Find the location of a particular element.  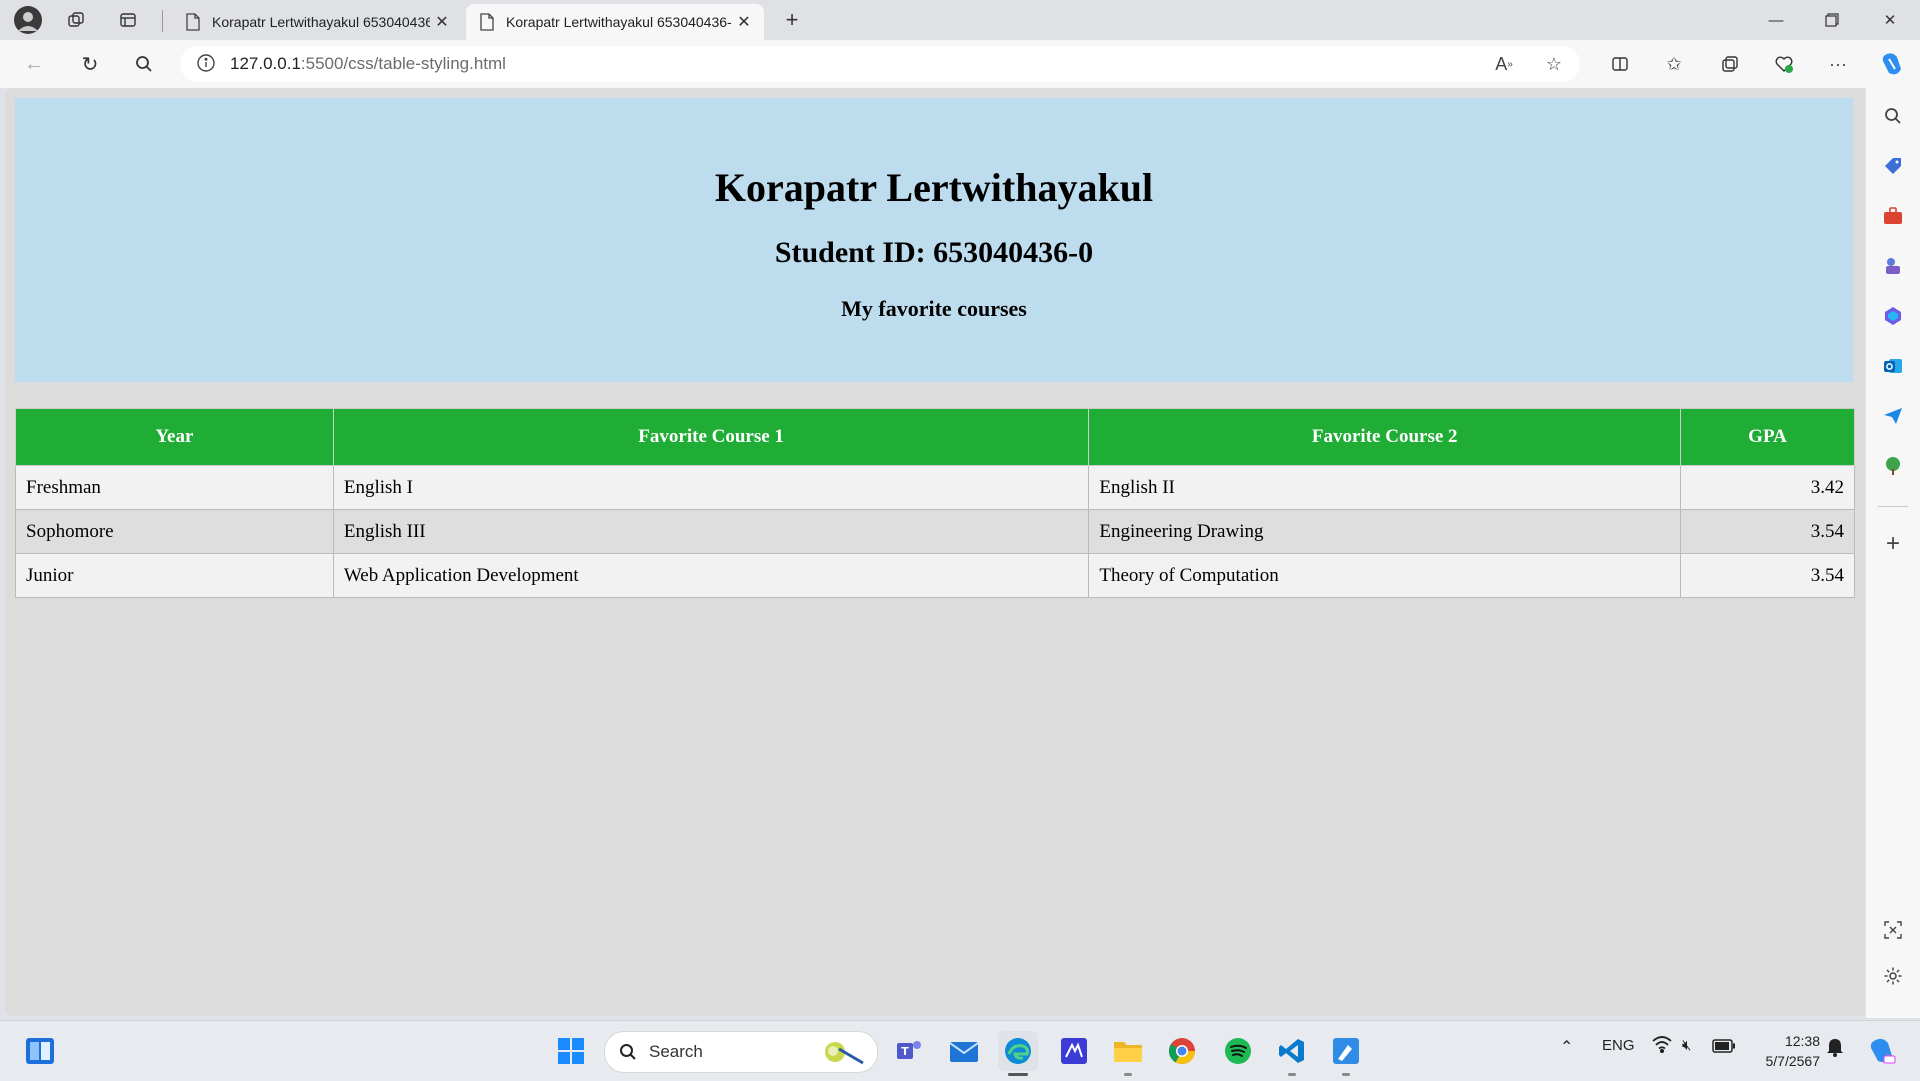

sidebar-divider is located at coordinates (1893, 506).